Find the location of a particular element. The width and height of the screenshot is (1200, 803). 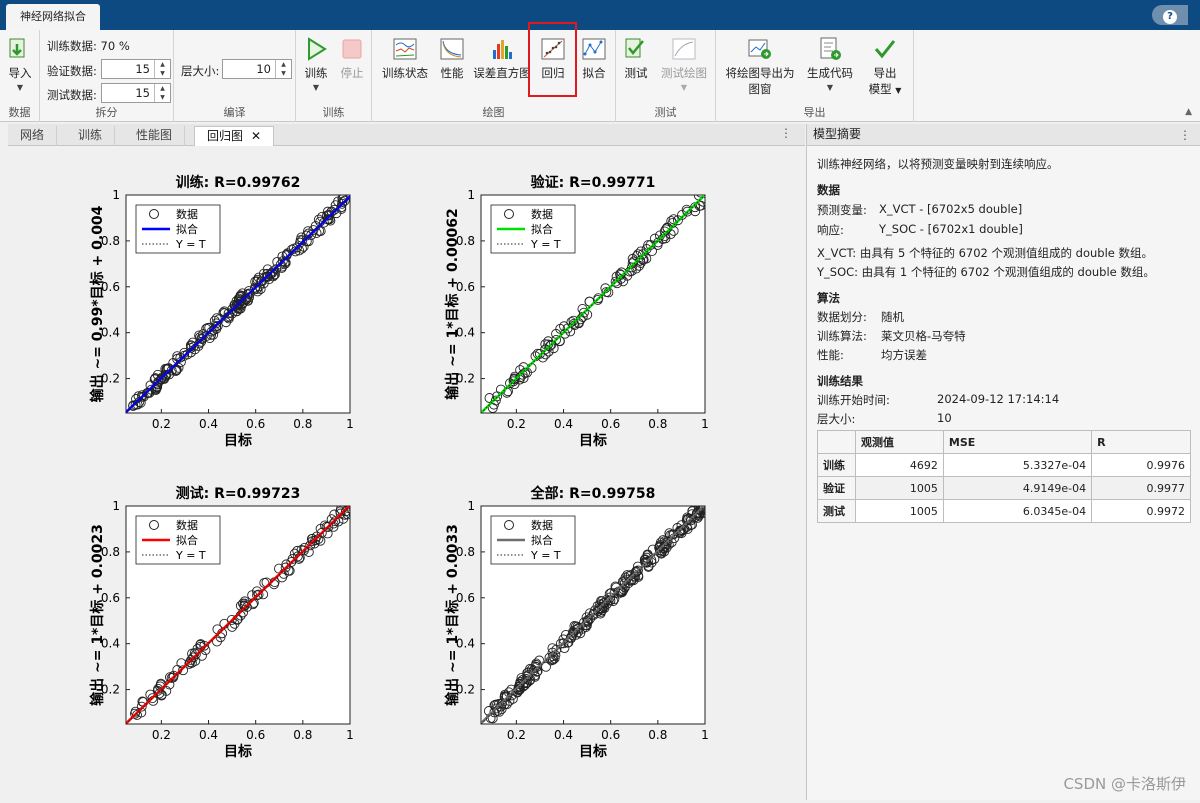

summary-header: 模型摘要 ⋮ is located at coordinates (1003, 135).